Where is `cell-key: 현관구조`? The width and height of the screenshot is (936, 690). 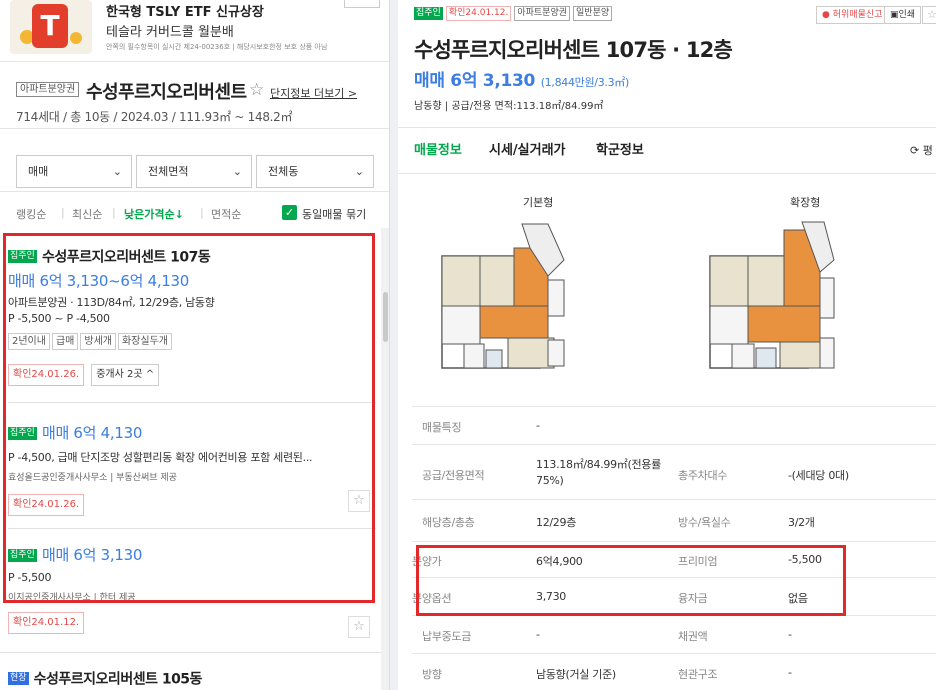 cell-key: 현관구조 is located at coordinates (698, 674).